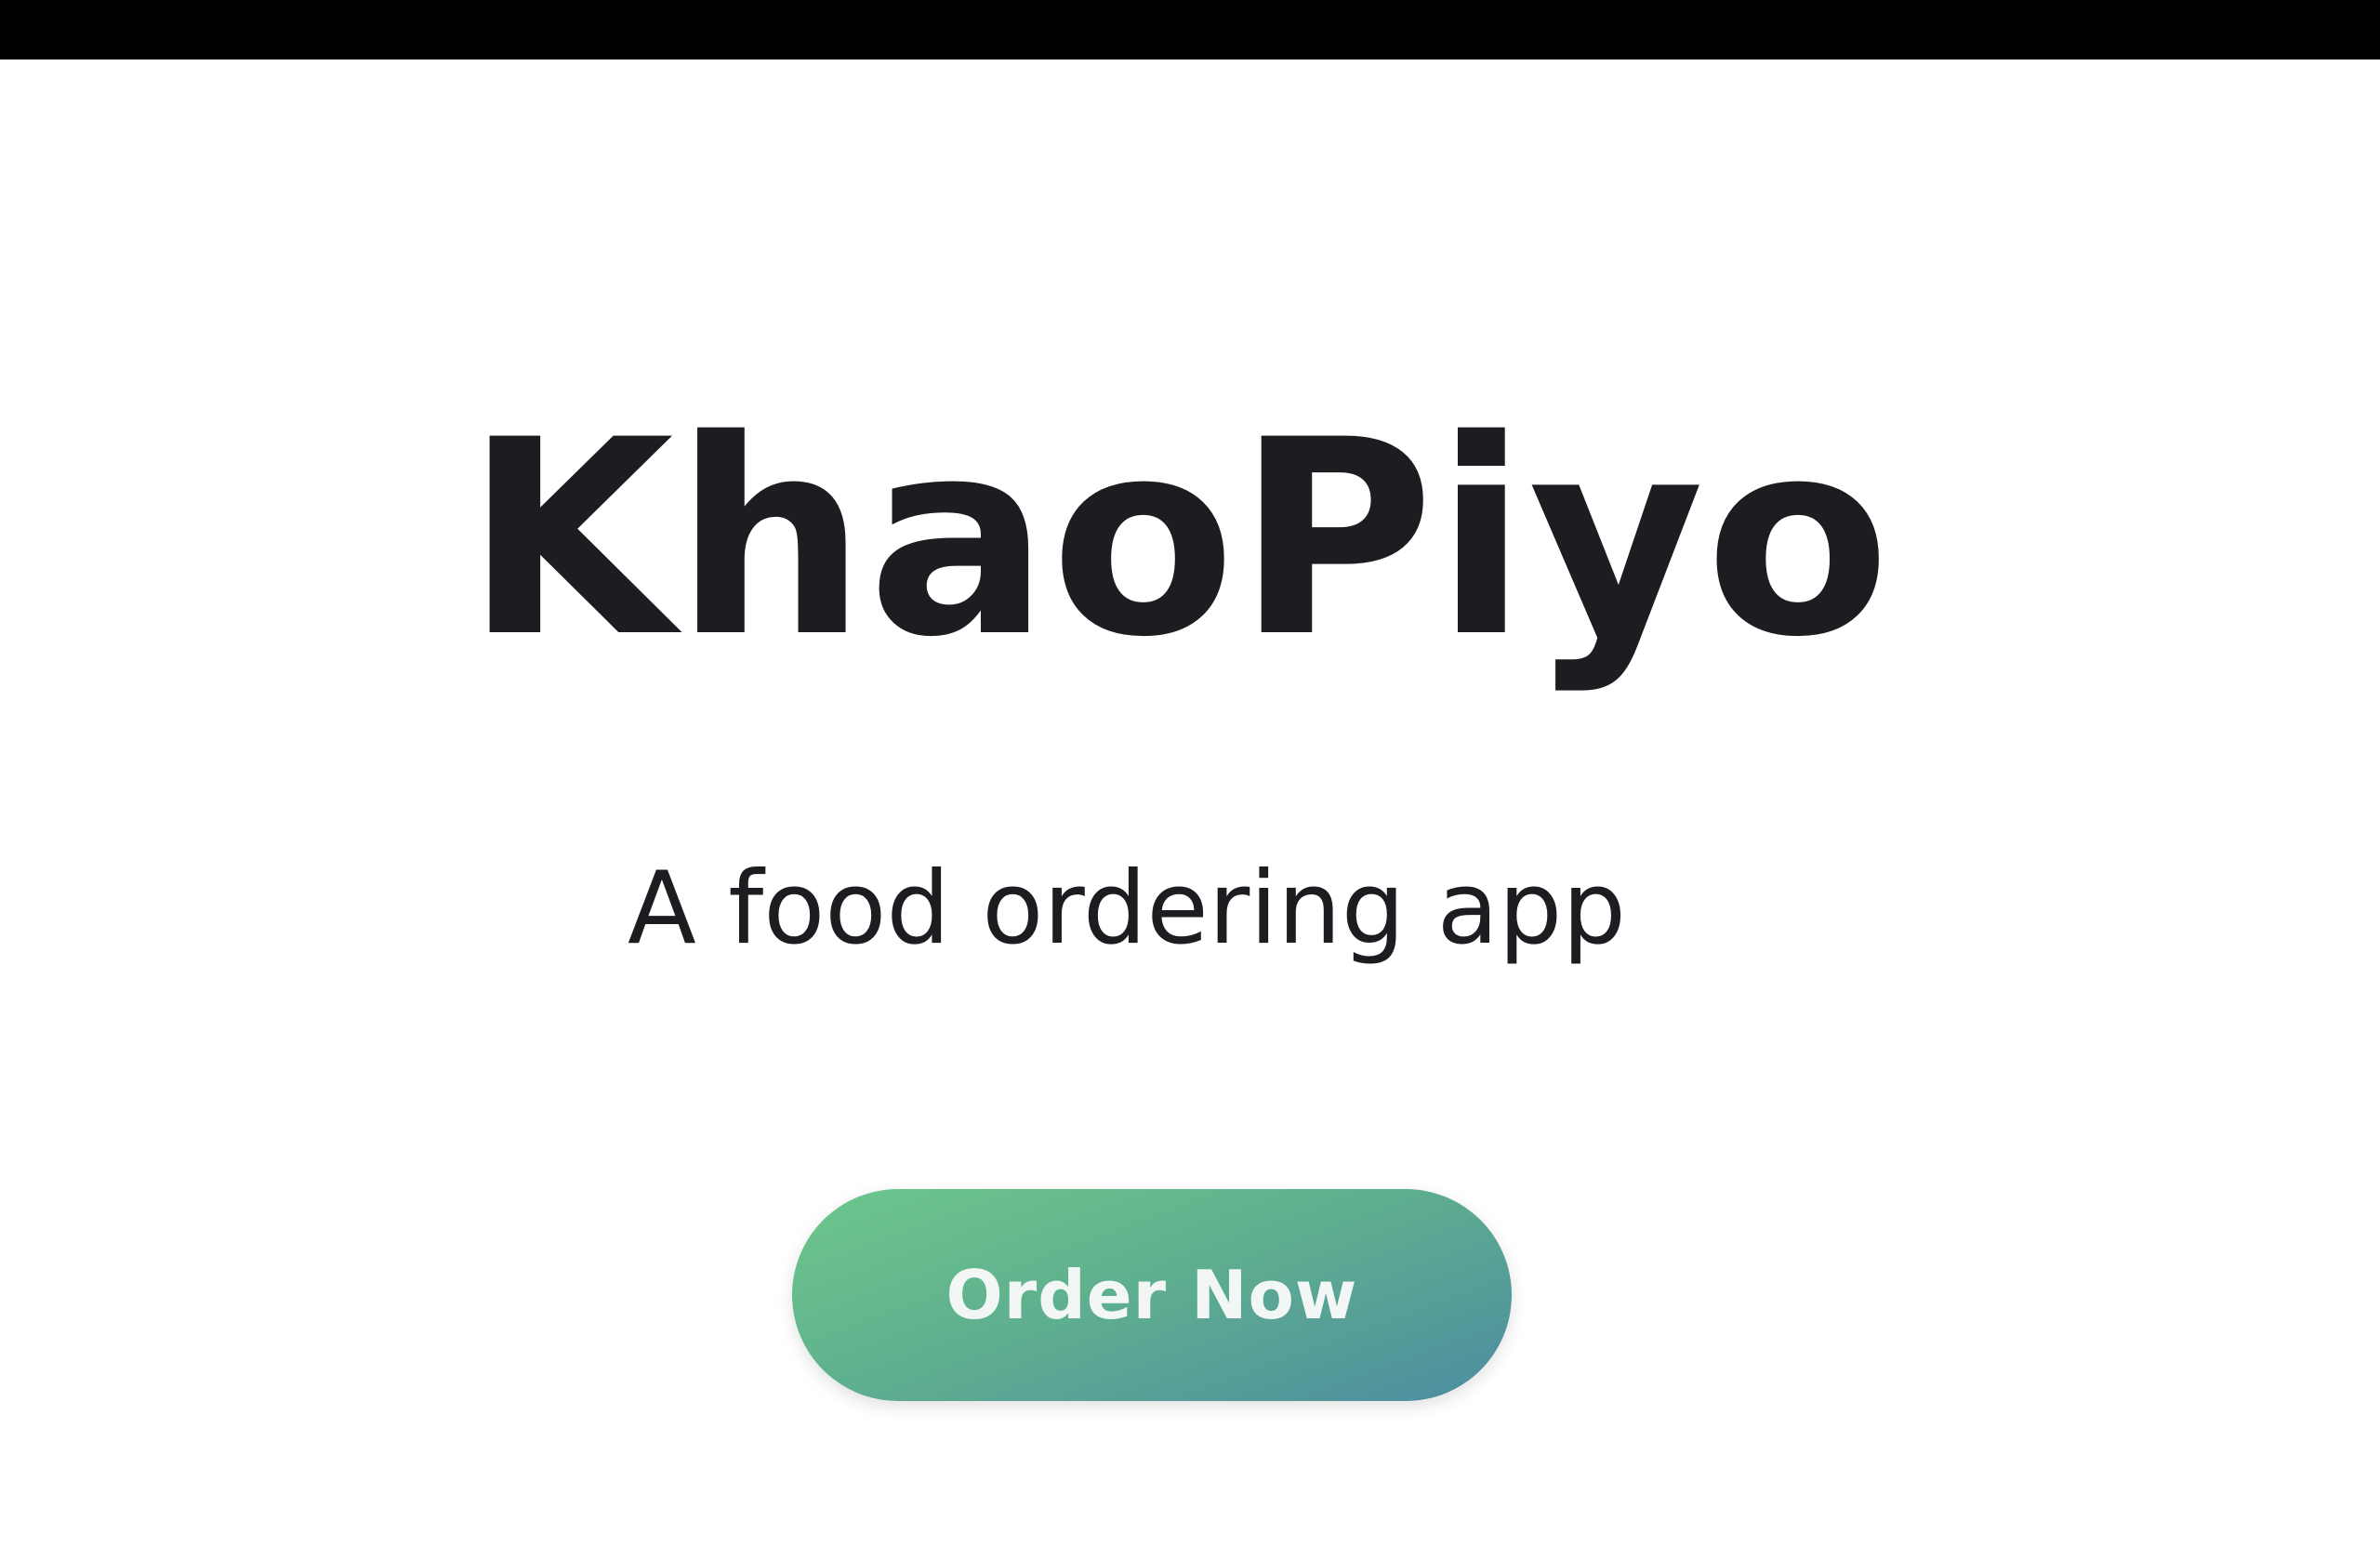 This screenshot has width=2380, height=1547. I want to click on brand-title: KhaoPiyo, so click(1178, 539).